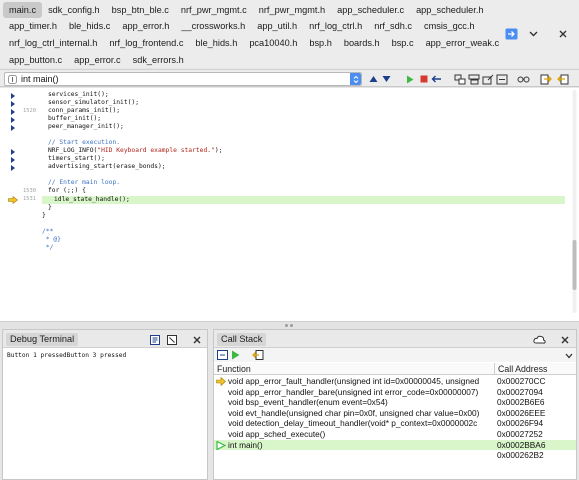  I want to click on function-select-value: int main(), so click(40, 79).